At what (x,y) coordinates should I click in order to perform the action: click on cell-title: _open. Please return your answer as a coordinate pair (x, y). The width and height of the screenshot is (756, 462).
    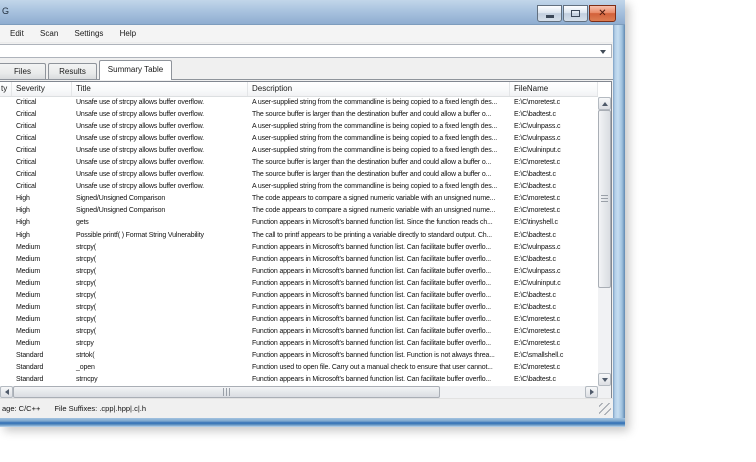
    Looking at the image, I should click on (85, 368).